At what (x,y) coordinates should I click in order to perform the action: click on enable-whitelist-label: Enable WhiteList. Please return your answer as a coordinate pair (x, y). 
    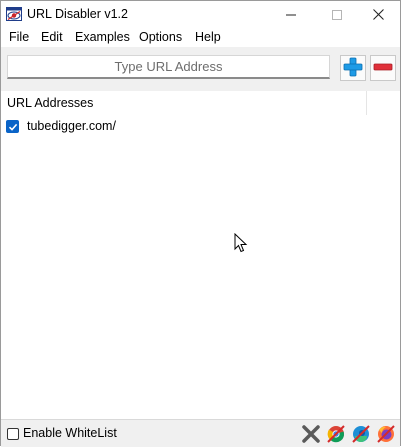
    Looking at the image, I should click on (70, 433).